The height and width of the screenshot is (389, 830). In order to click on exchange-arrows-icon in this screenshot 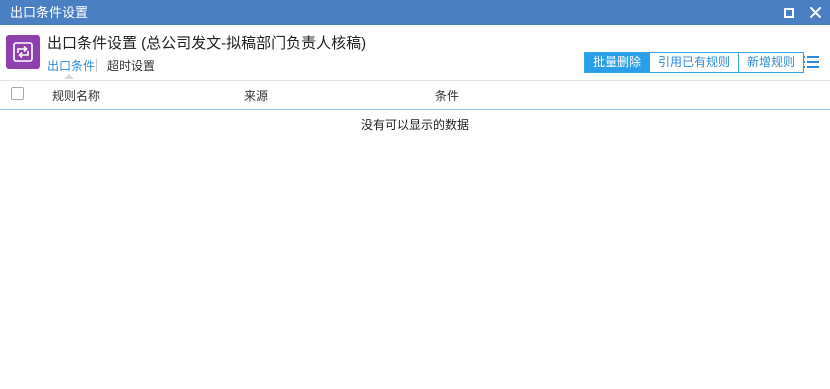, I will do `click(23, 52)`.